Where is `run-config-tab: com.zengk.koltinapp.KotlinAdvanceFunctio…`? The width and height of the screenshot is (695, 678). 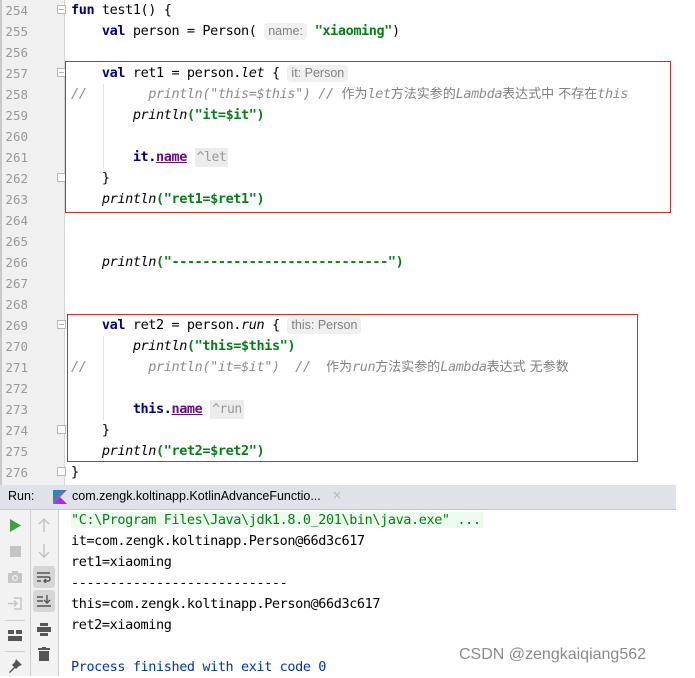
run-config-tab: com.zengk.koltinapp.KotlinAdvanceFunctio… is located at coordinates (198, 497).